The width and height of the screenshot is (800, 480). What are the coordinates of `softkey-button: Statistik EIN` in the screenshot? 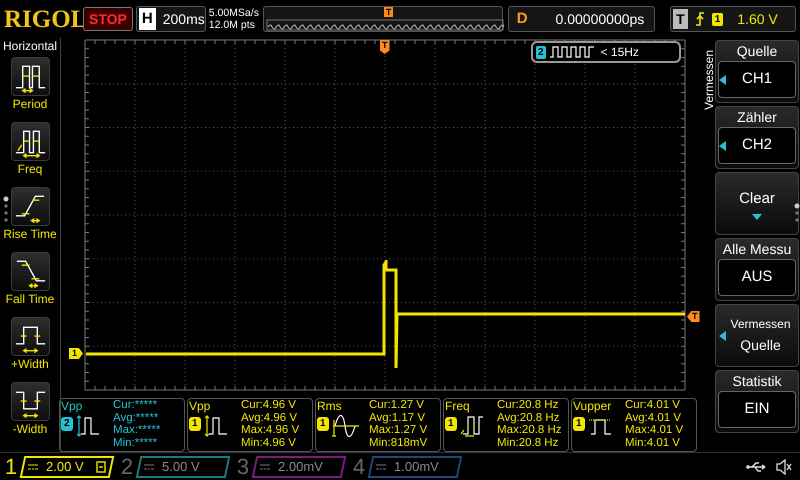 It's located at (757, 401).